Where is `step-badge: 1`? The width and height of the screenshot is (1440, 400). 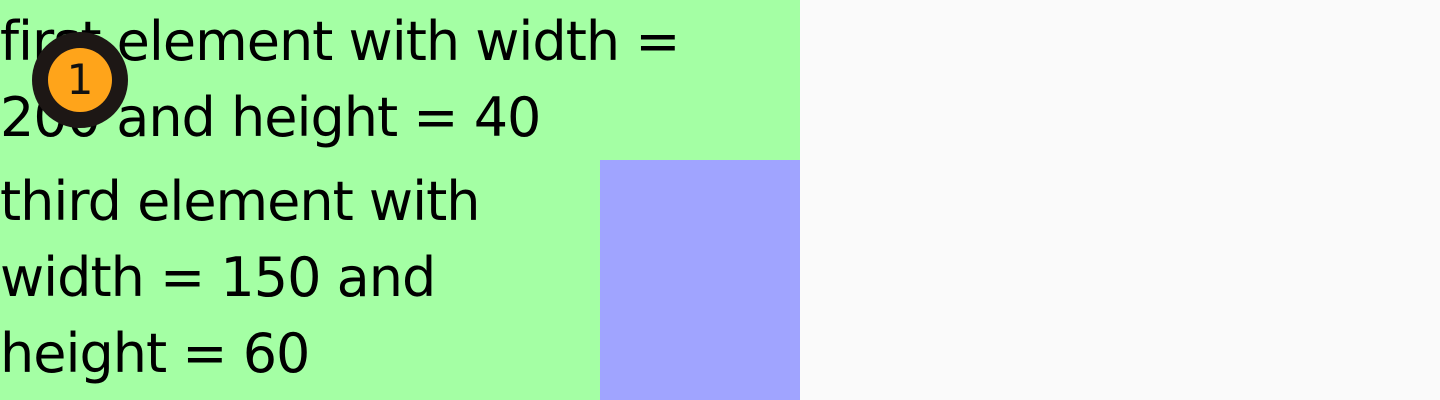 step-badge: 1 is located at coordinates (80, 80).